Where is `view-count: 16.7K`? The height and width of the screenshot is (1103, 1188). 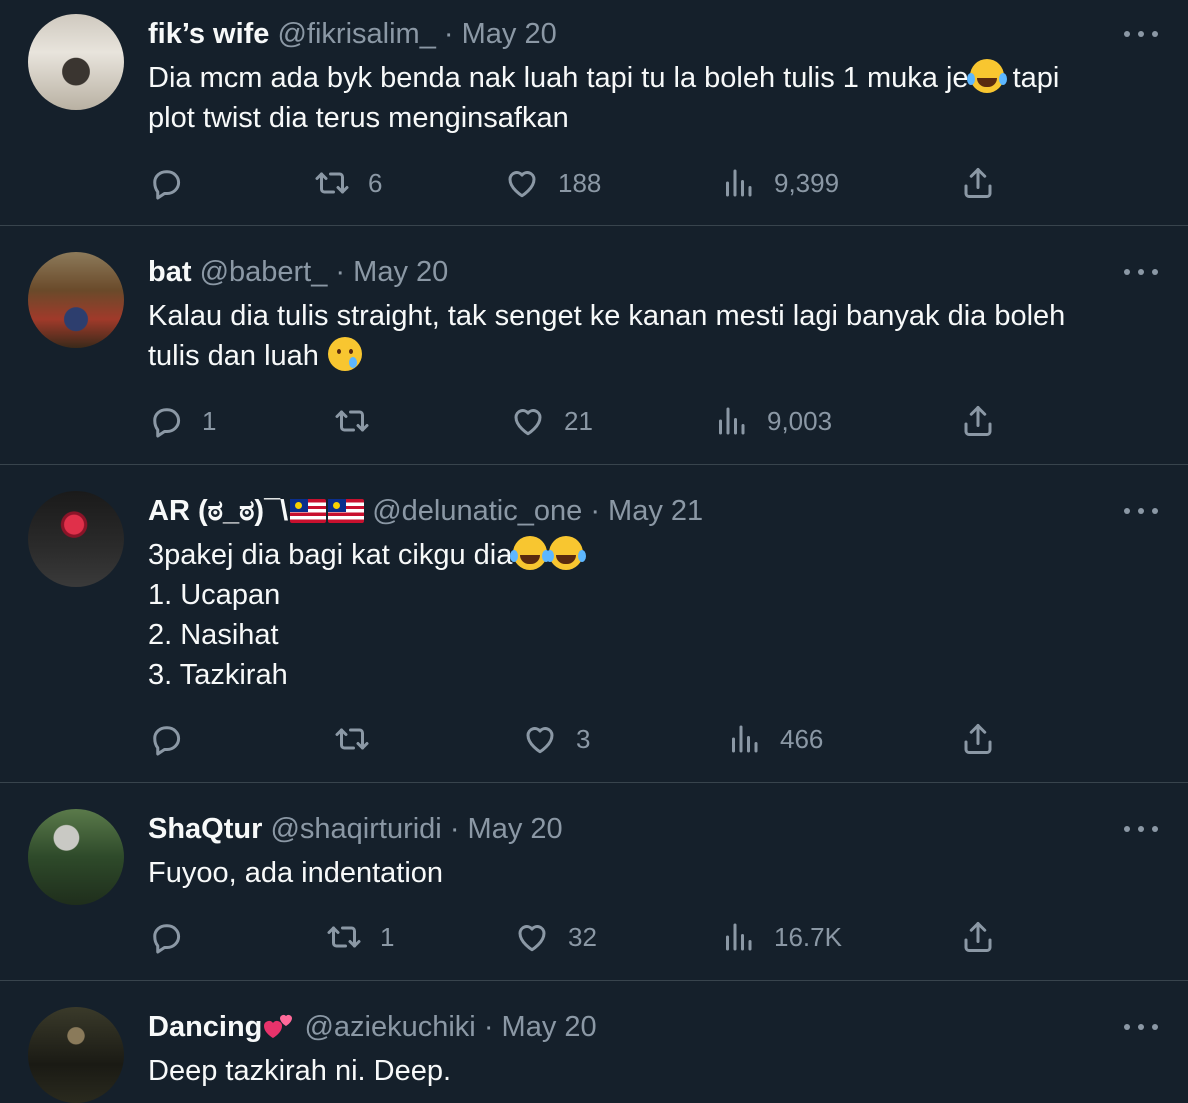 view-count: 16.7K is located at coordinates (808, 936).